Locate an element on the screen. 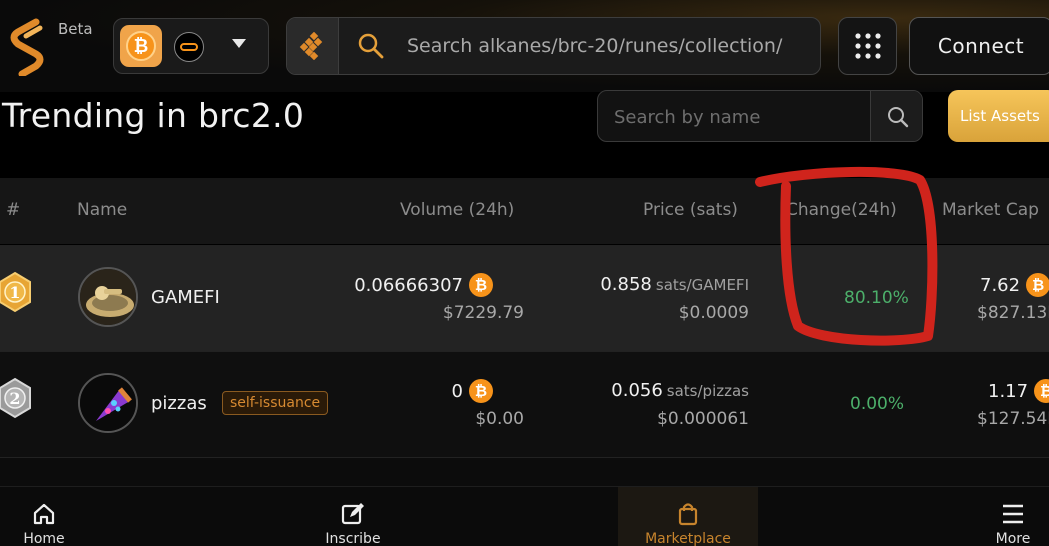 The height and width of the screenshot is (546, 1049). site-logo-icon is located at coordinates (30, 47).